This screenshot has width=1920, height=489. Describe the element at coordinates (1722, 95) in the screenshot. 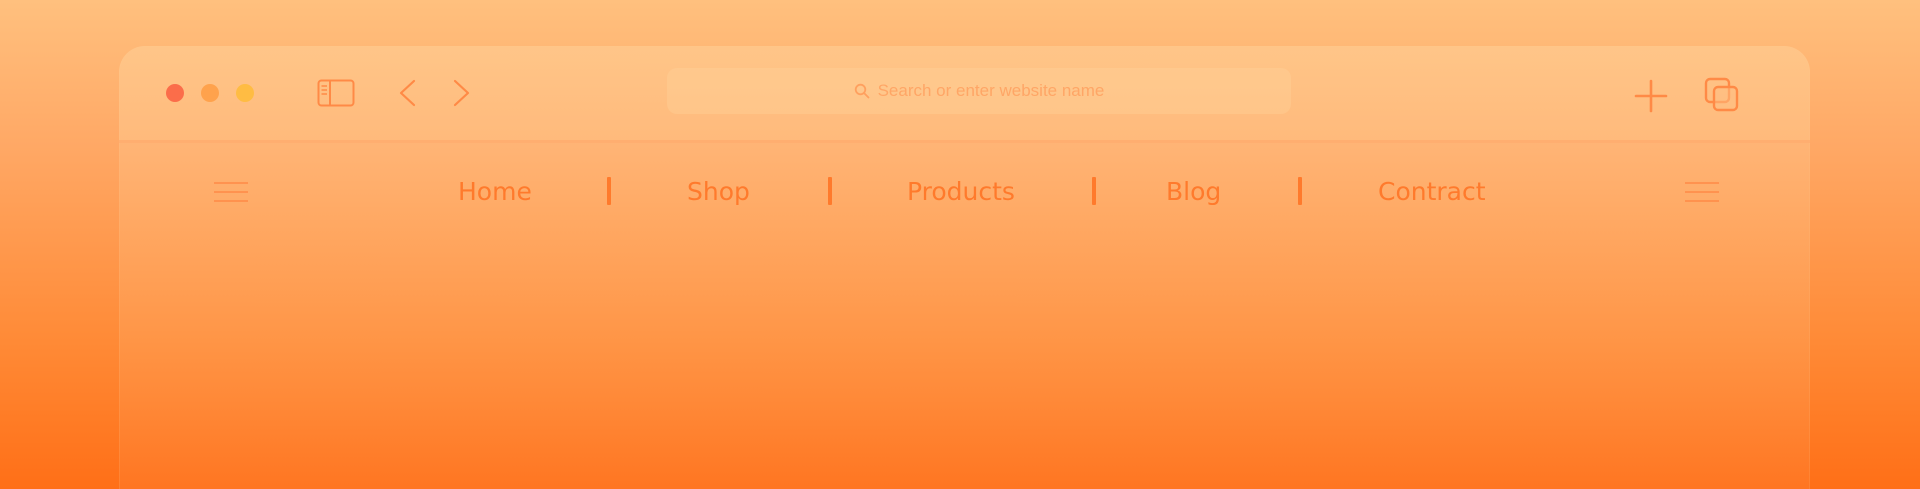

I see `tabs-icon` at that location.